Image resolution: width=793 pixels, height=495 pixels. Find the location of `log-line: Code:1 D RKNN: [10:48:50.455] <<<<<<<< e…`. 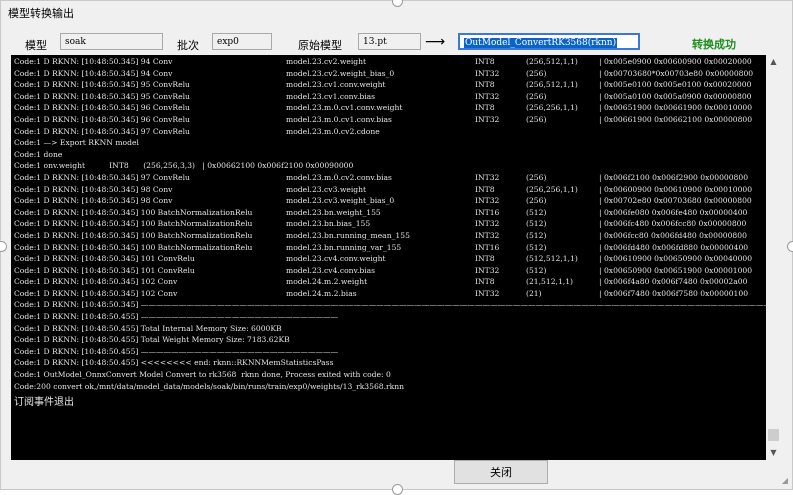

log-line: Code:1 D RKNN: [10:48:50.455] <<<<<<<< e… is located at coordinates (389, 364).